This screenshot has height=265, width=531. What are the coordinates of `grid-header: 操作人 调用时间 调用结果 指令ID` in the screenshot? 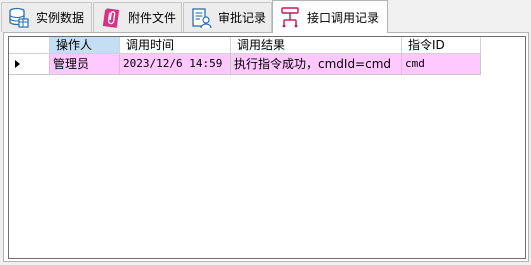 It's located at (245, 45).